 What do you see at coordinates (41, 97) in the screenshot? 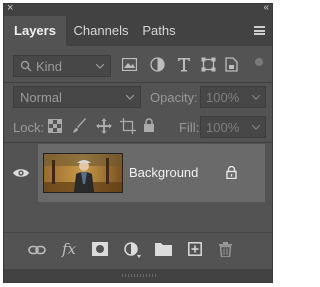
I see `blend-mode-value: Normal` at bounding box center [41, 97].